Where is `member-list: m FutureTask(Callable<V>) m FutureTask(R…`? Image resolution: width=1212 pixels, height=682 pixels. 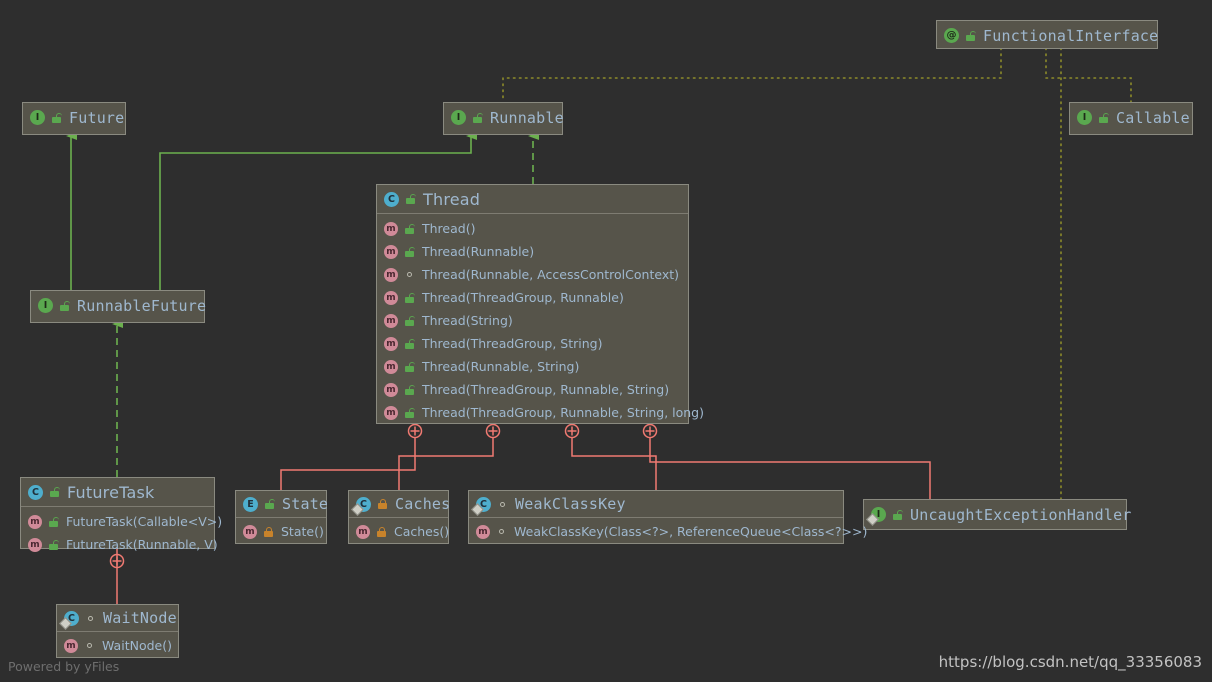
member-list: m FutureTask(Callable<V>) m FutureTask(R… is located at coordinates (121, 533).